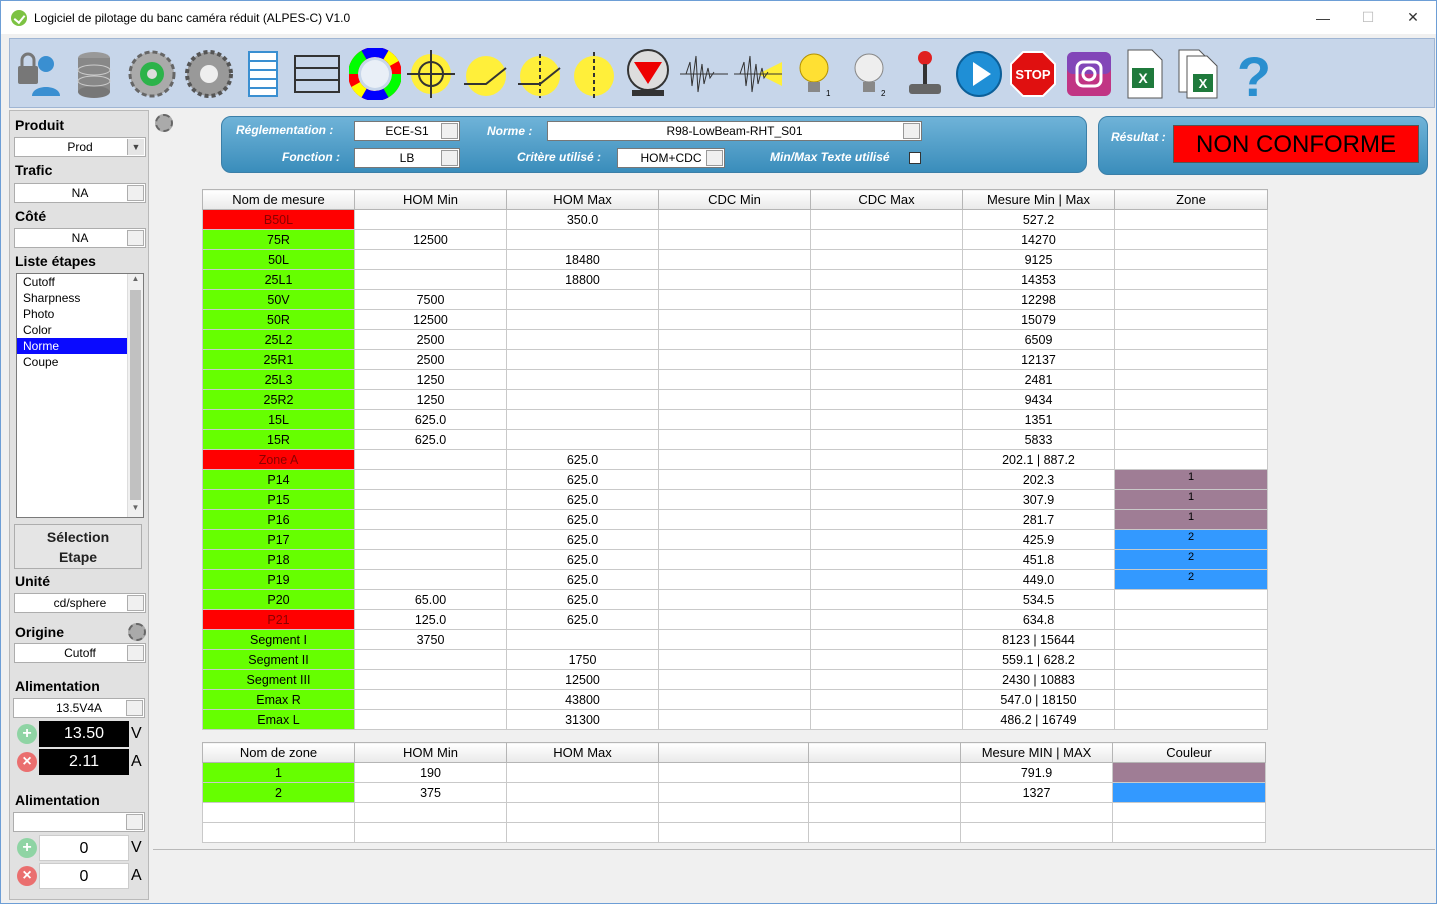 This screenshot has height=904, width=1437. Describe the element at coordinates (80, 603) in the screenshot. I see `unite-select: cd/sphere` at that location.